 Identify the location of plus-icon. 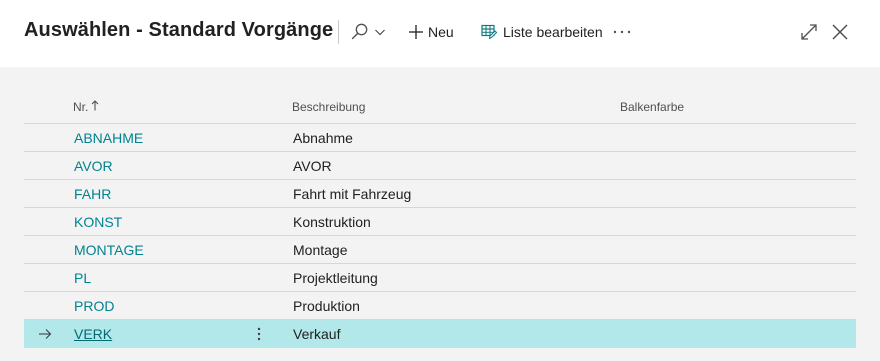
(416, 32).